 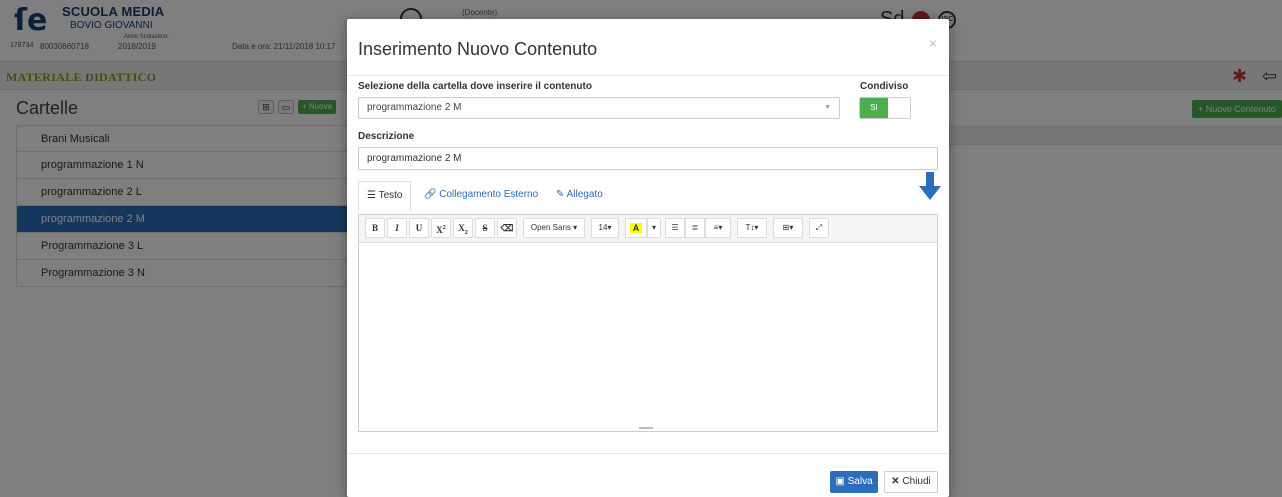 I want to click on modal-footer-divider, so click(x=648, y=453).